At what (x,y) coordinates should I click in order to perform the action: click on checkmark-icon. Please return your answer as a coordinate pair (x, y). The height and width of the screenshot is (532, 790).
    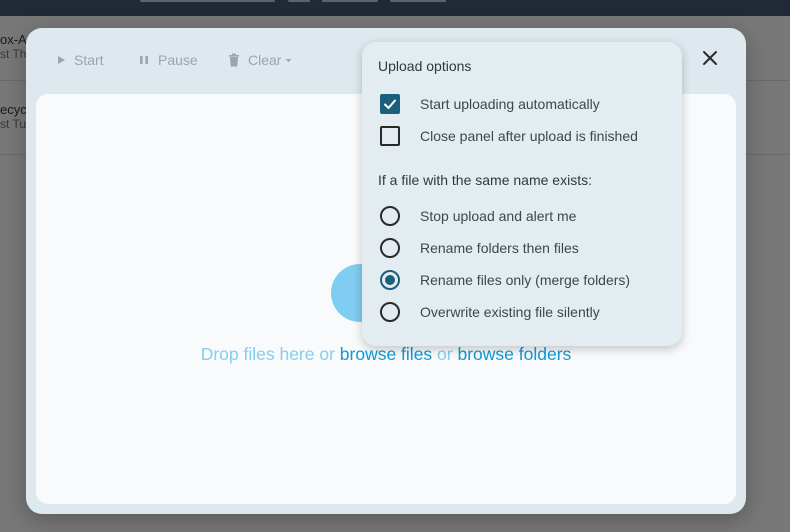
    Looking at the image, I should click on (390, 104).